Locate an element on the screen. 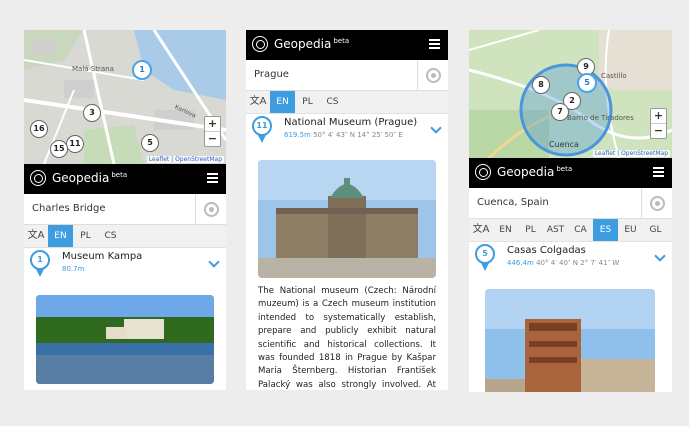  result-coords: 40° 4′ 40″ N 2° 7′ 41″ W is located at coordinates (578, 263).